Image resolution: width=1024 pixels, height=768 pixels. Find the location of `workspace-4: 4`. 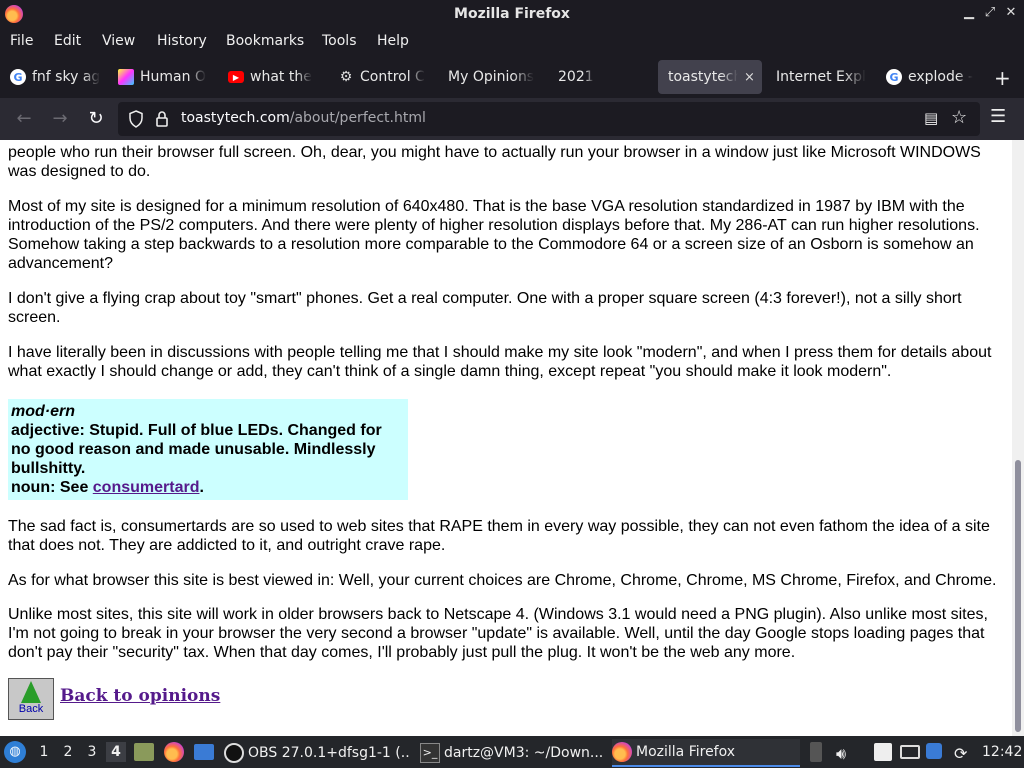

workspace-4: 4 is located at coordinates (116, 752).